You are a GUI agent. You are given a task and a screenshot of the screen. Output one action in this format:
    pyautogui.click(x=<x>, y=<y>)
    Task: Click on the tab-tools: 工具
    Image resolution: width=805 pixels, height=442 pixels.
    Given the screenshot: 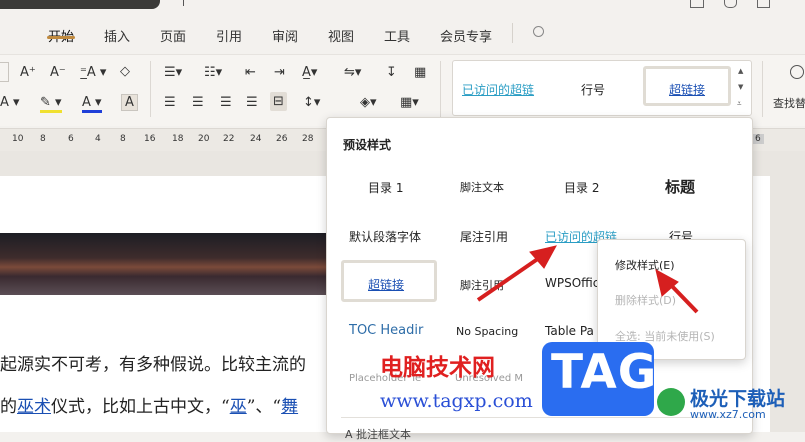 What is the action you would take?
    pyautogui.click(x=397, y=35)
    